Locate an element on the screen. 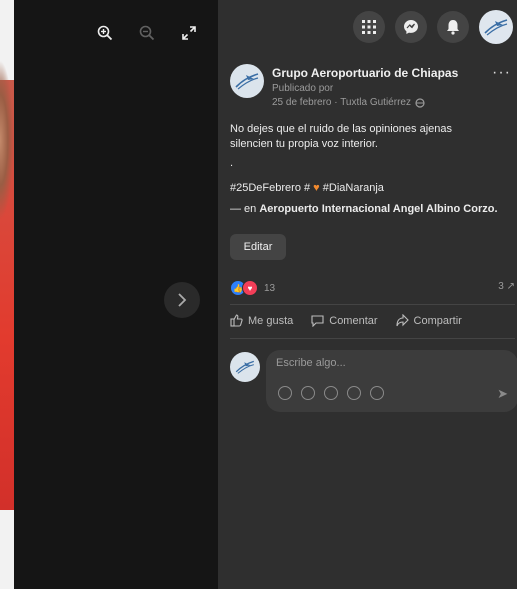 This screenshot has width=517, height=589. hashtags: #25DeFebrero # ♥ #DiaNaranja is located at coordinates (370, 188).